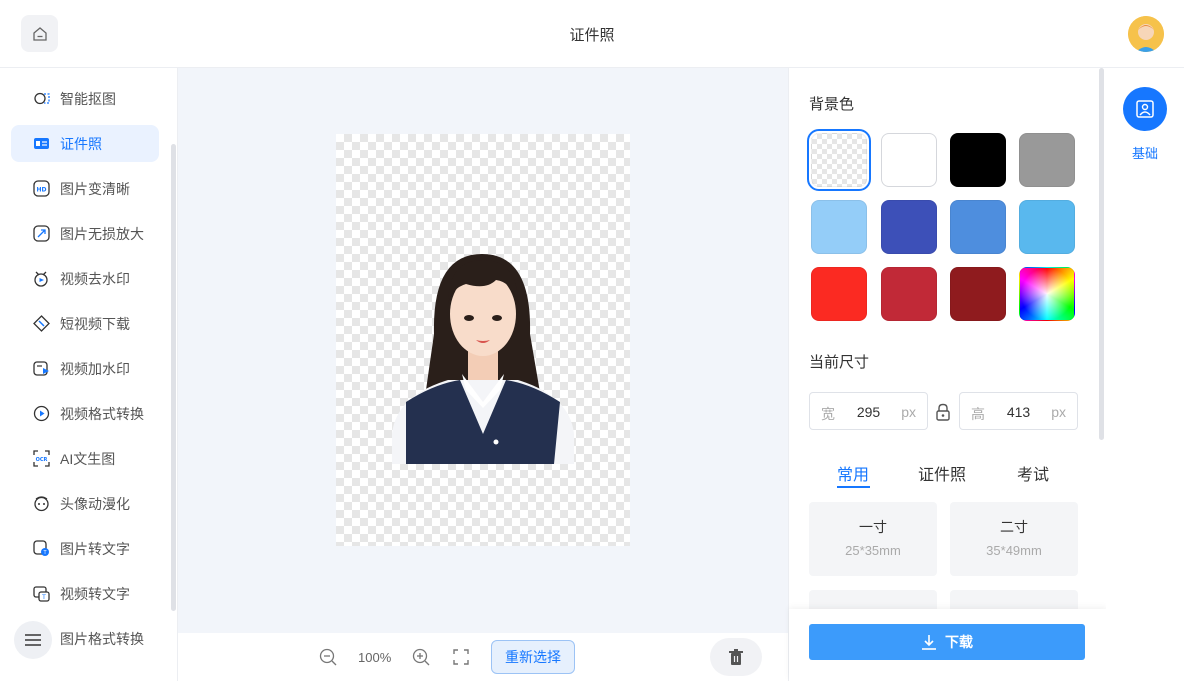  What do you see at coordinates (95, 188) in the screenshot?
I see `sidebar-item-label: 图片变清晰` at bounding box center [95, 188].